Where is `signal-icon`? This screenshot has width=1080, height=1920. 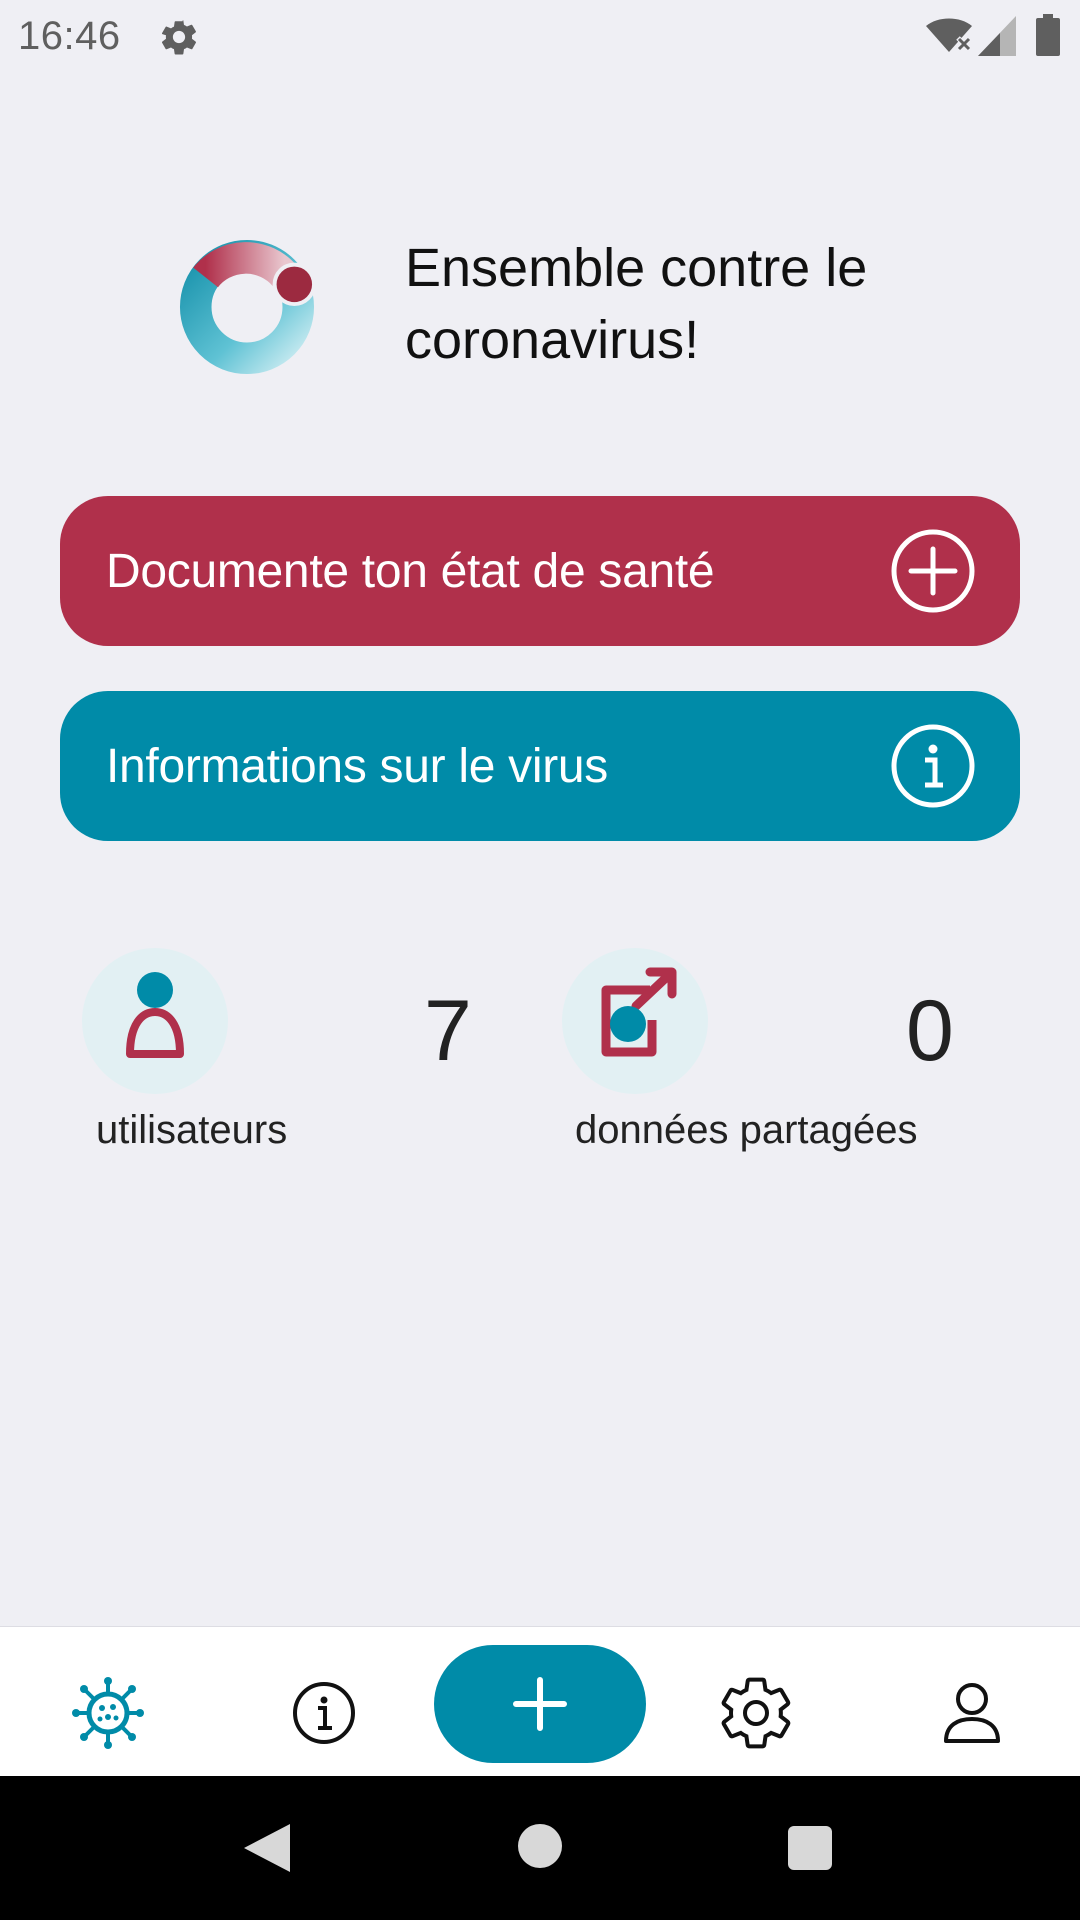
signal-icon is located at coordinates (997, 36).